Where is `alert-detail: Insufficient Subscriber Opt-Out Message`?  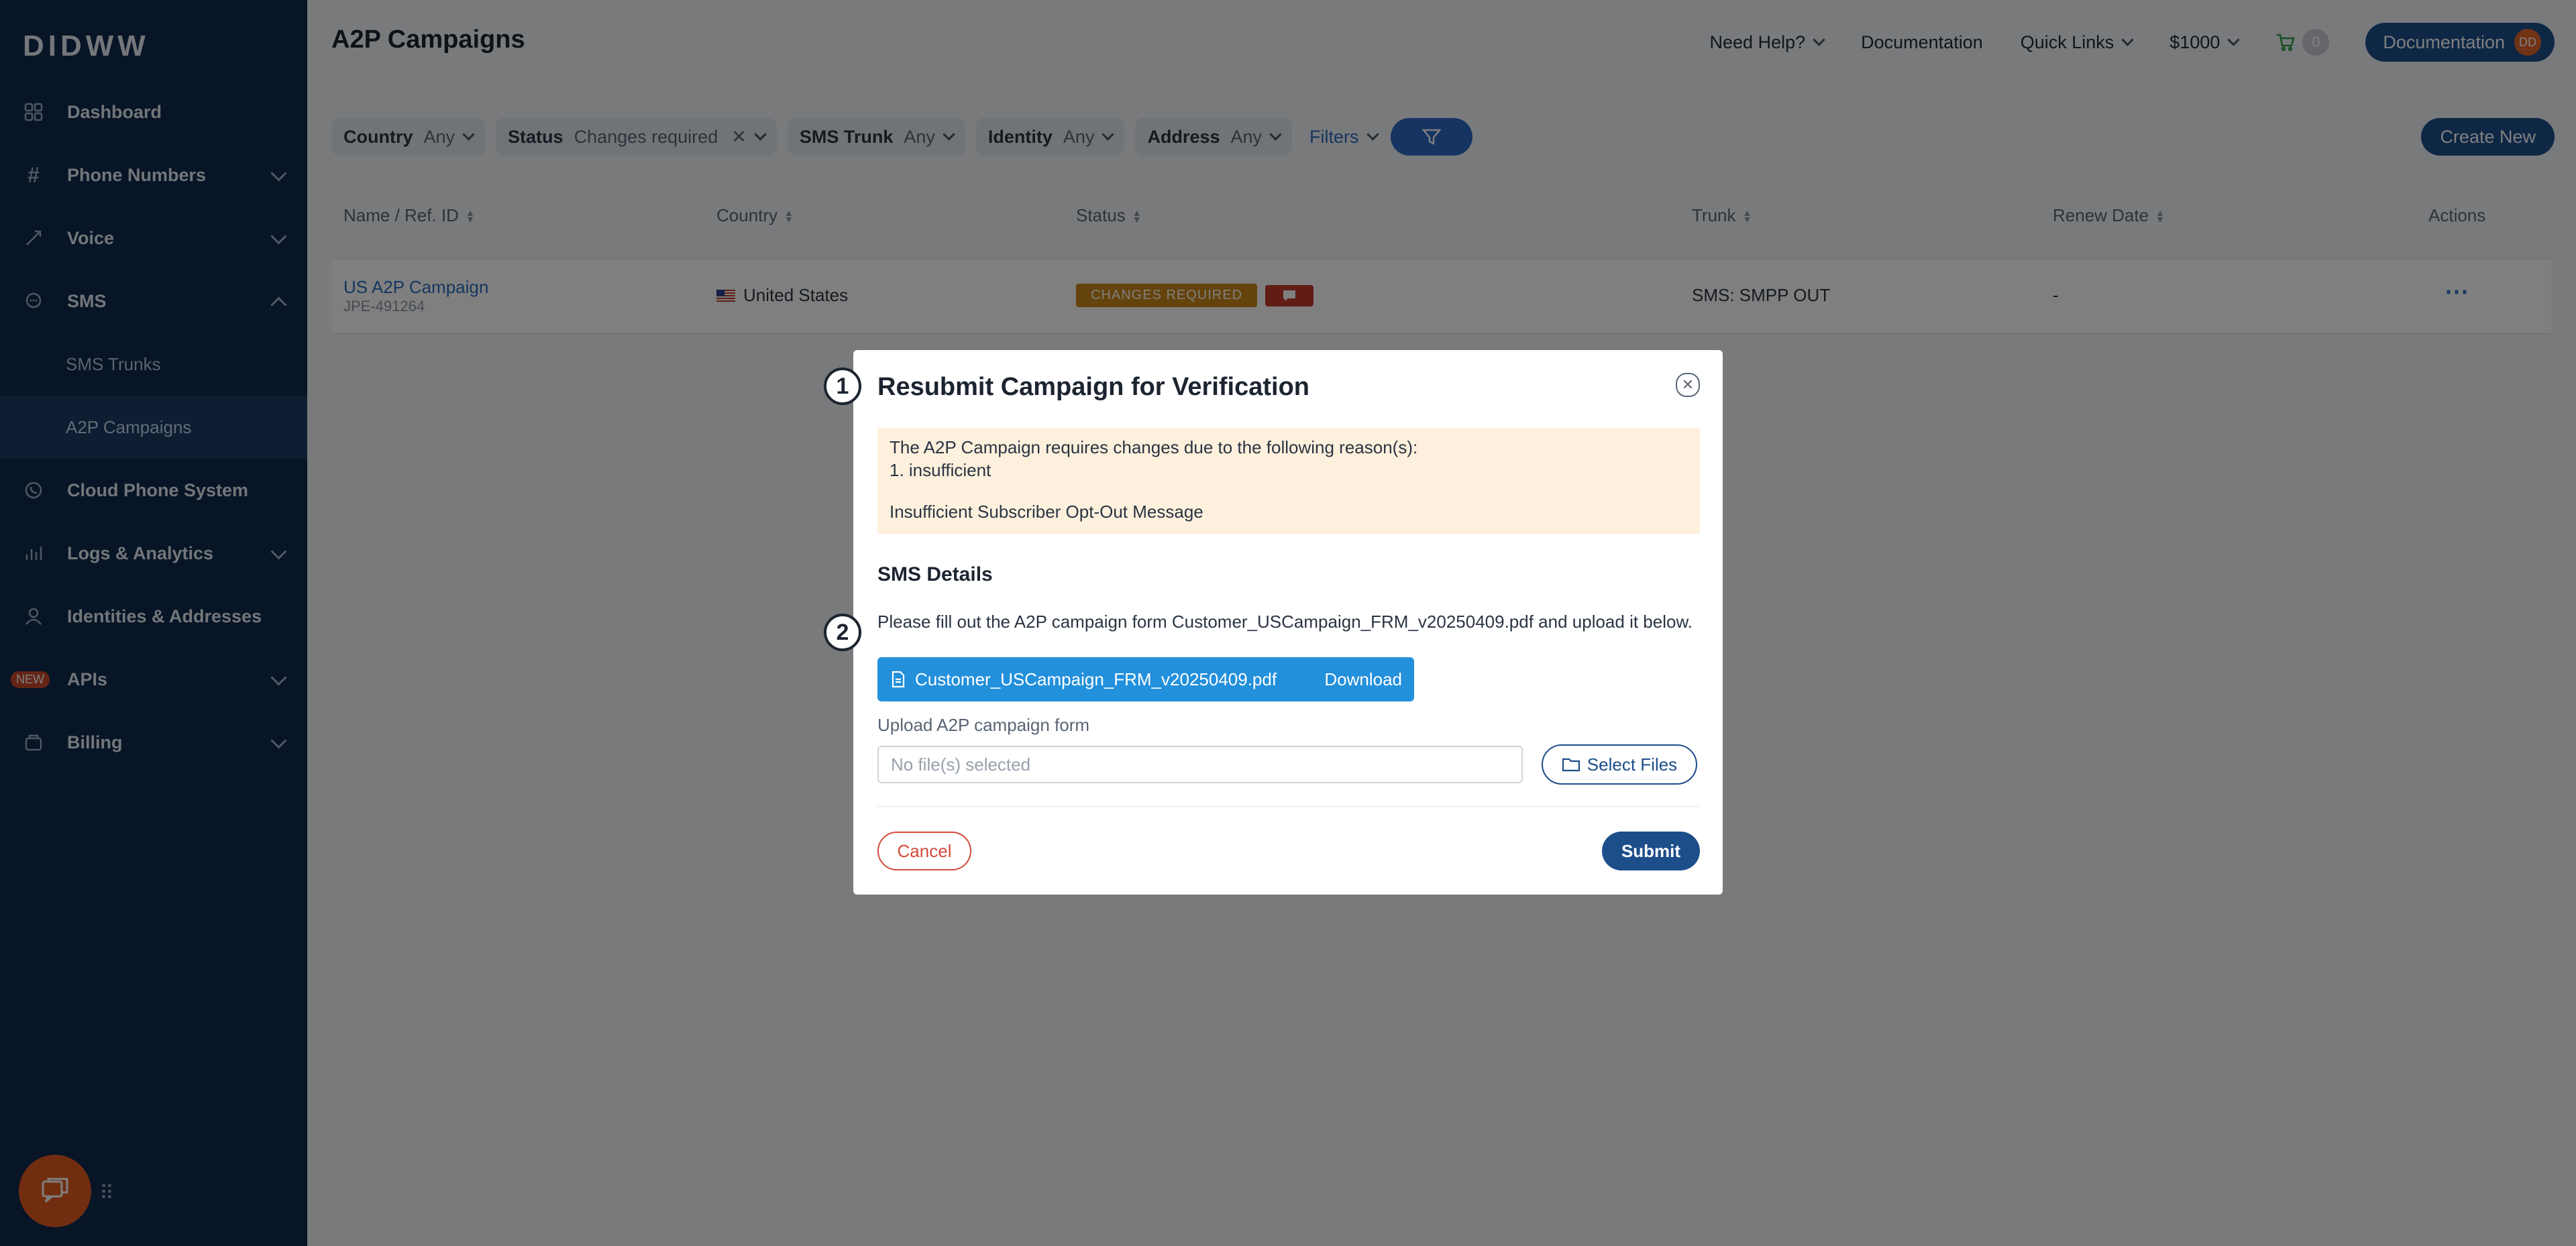
alert-detail: Insufficient Subscriber Opt-Out Message is located at coordinates (1046, 512).